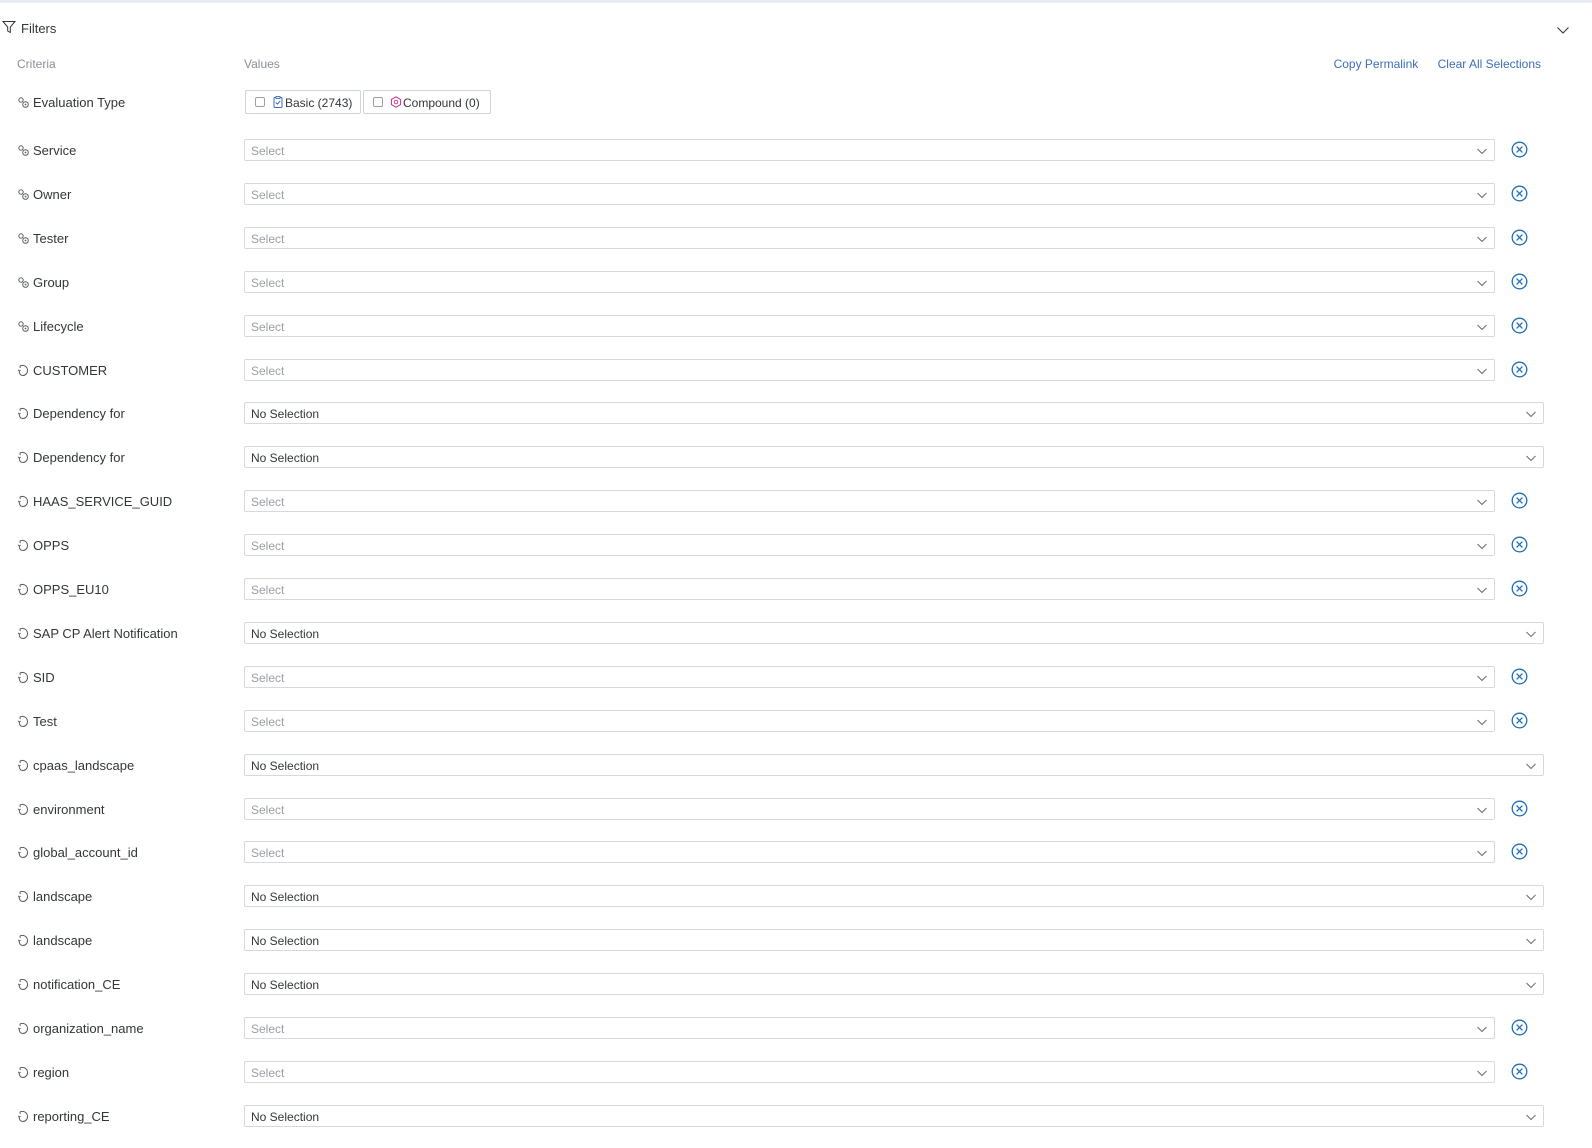 The image size is (1592, 1148). I want to click on criteria-label-text: region, so click(51, 1072).